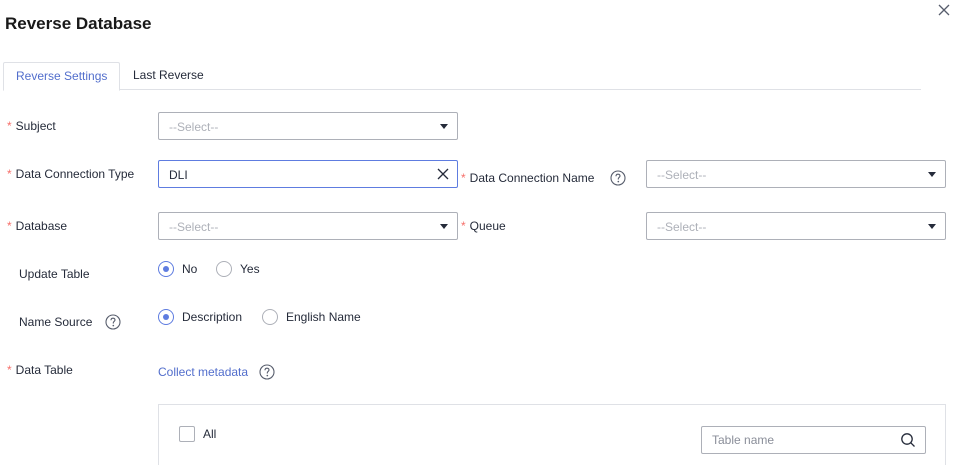 The height and width of the screenshot is (465, 954). I want to click on select-all-checkbox: All, so click(197, 434).